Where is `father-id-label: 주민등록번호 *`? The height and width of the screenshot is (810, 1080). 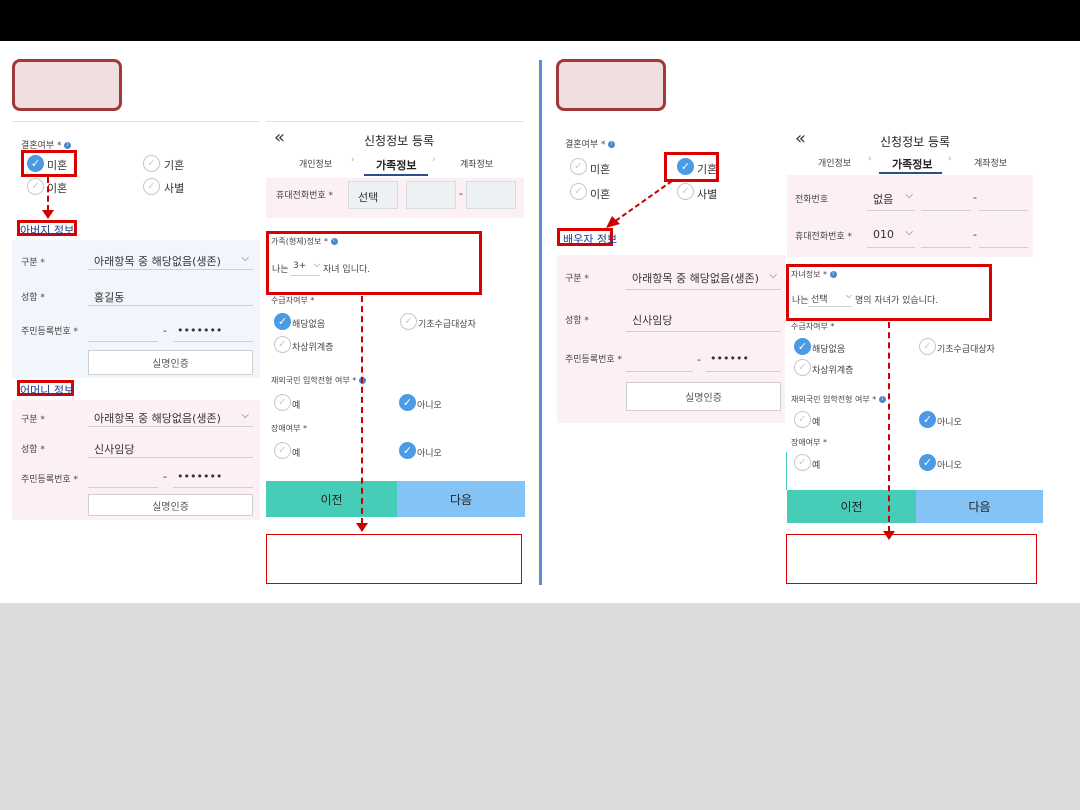
father-id-label: 주민등록번호 * is located at coordinates (50, 332).